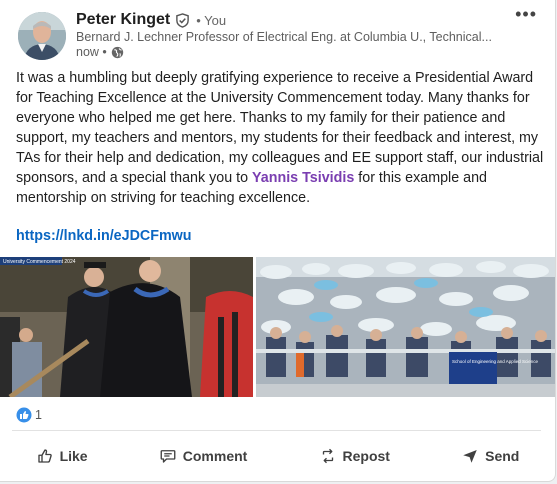 This screenshot has width=557, height=484. What do you see at coordinates (327, 456) in the screenshot?
I see `repost-icon` at bounding box center [327, 456].